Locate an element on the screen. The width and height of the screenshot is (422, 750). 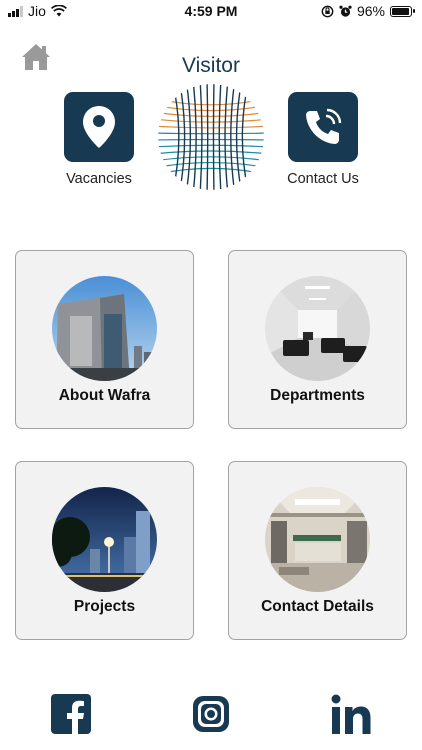
alarm-icon is located at coordinates (345, 11).